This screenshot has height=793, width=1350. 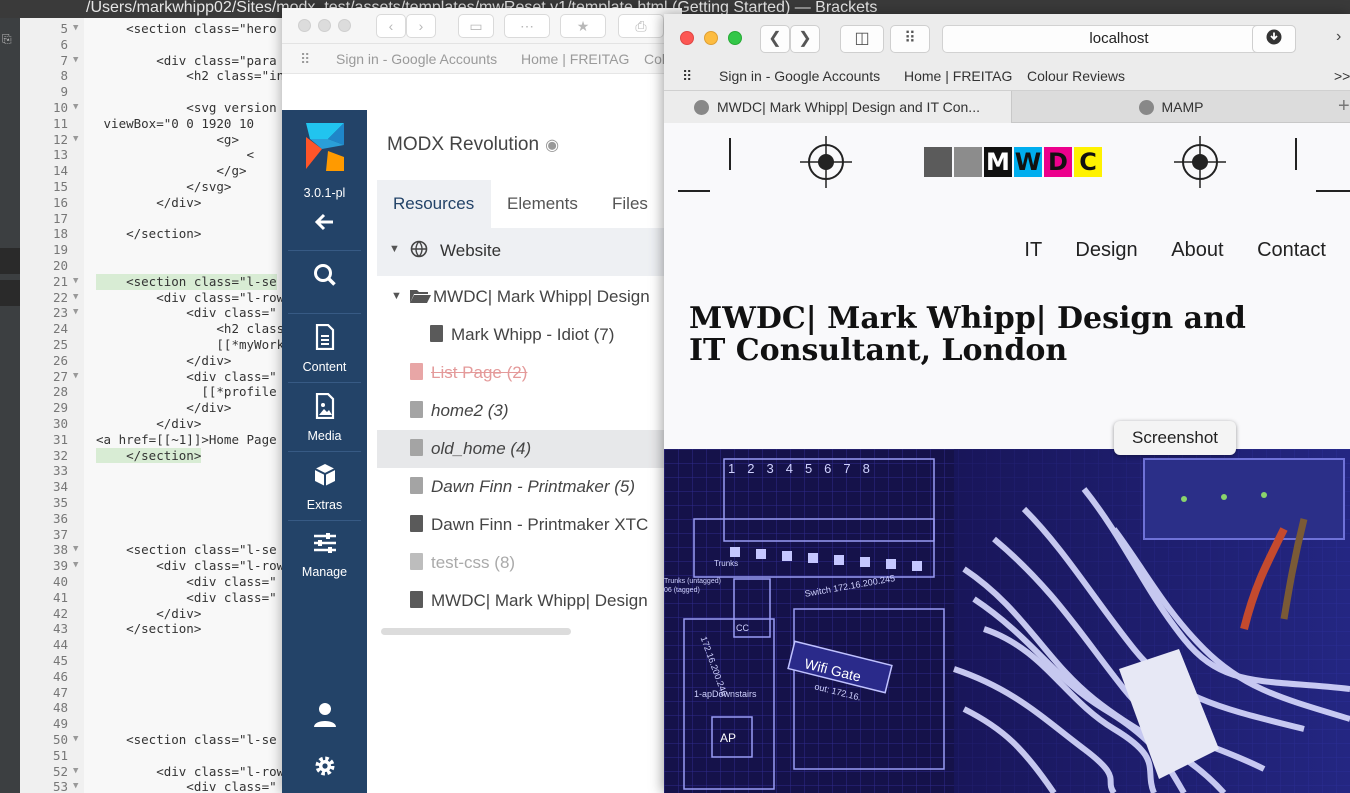 I want to click on zoom-button, so click(x=735, y=38).